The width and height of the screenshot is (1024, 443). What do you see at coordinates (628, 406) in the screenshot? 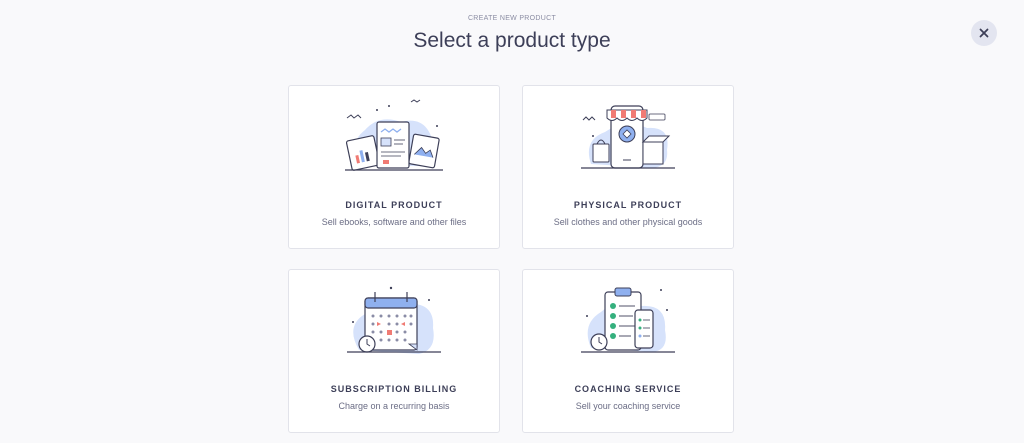
I see `card-description: Sell your coaching service` at bounding box center [628, 406].